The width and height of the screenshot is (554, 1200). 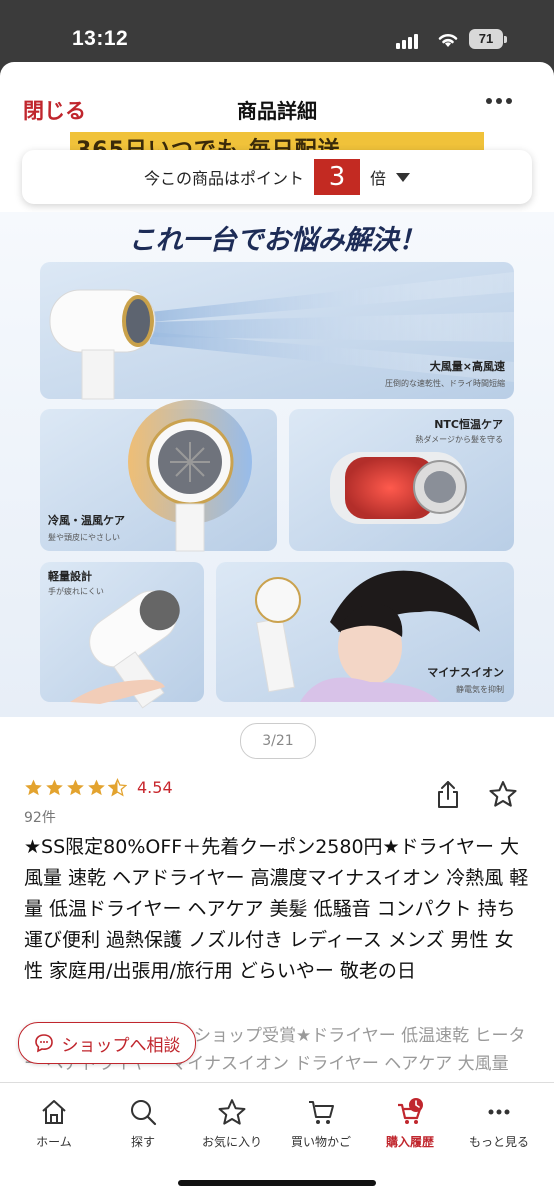 What do you see at coordinates (121, 1045) in the screenshot?
I see `contact-shop-label: ショップへ相談` at bounding box center [121, 1045].